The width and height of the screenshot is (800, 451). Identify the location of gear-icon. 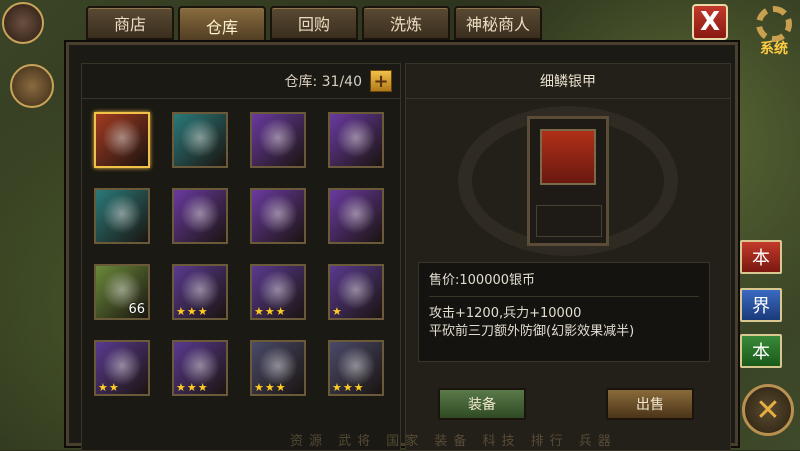
(774, 24).